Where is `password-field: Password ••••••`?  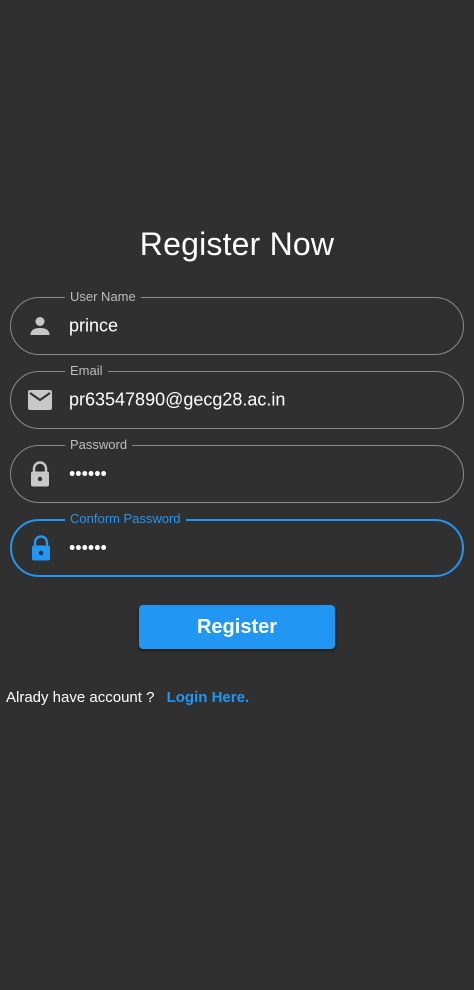 password-field: Password •••••• is located at coordinates (237, 470).